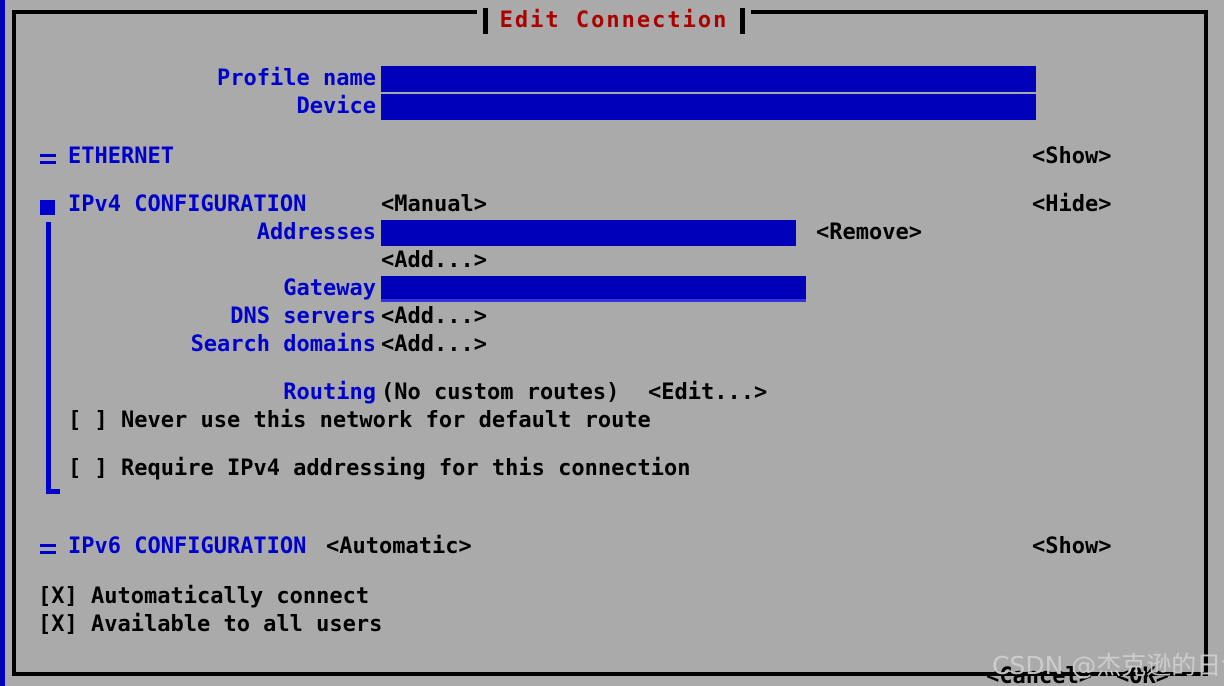  Describe the element at coordinates (399, 547) in the screenshot. I see `ipv6-method-select: <Automatic>` at that location.